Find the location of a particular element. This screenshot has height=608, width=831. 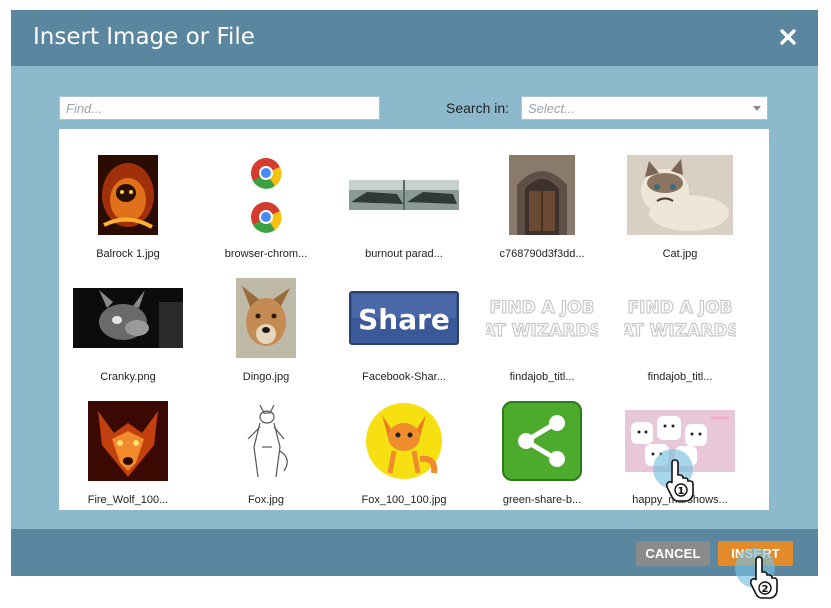

share-icon is located at coordinates (542, 441).